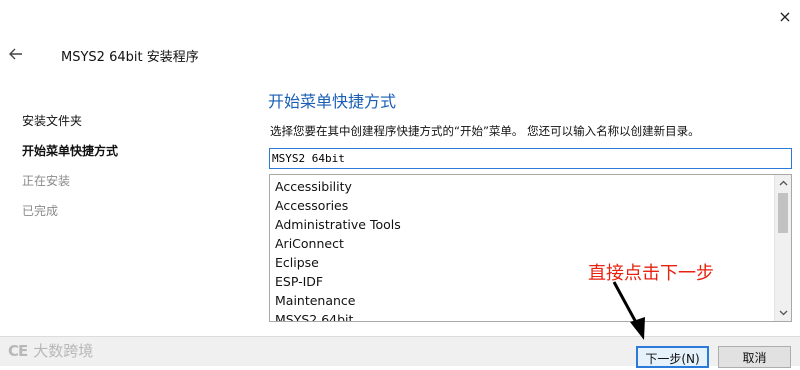  Describe the element at coordinates (63, 351) in the screenshot. I see `watermark-text: 大数跨境` at that location.